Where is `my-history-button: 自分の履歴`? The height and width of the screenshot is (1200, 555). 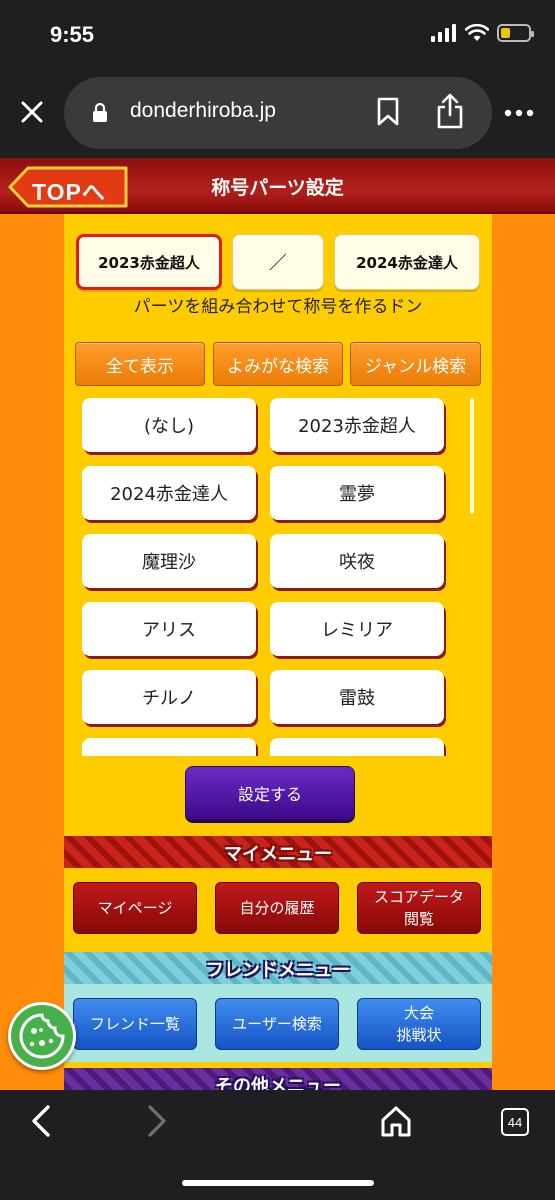
my-history-button: 自分の履歴 is located at coordinates (277, 908).